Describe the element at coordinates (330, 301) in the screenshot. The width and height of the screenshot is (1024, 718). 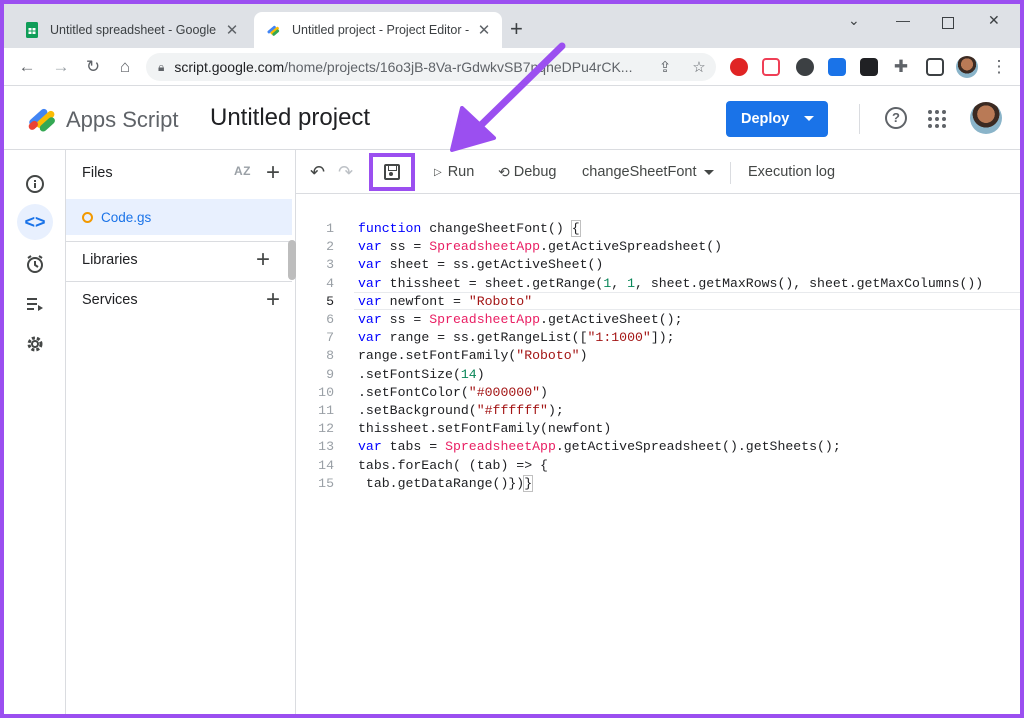
I see `line-number: 5` at that location.